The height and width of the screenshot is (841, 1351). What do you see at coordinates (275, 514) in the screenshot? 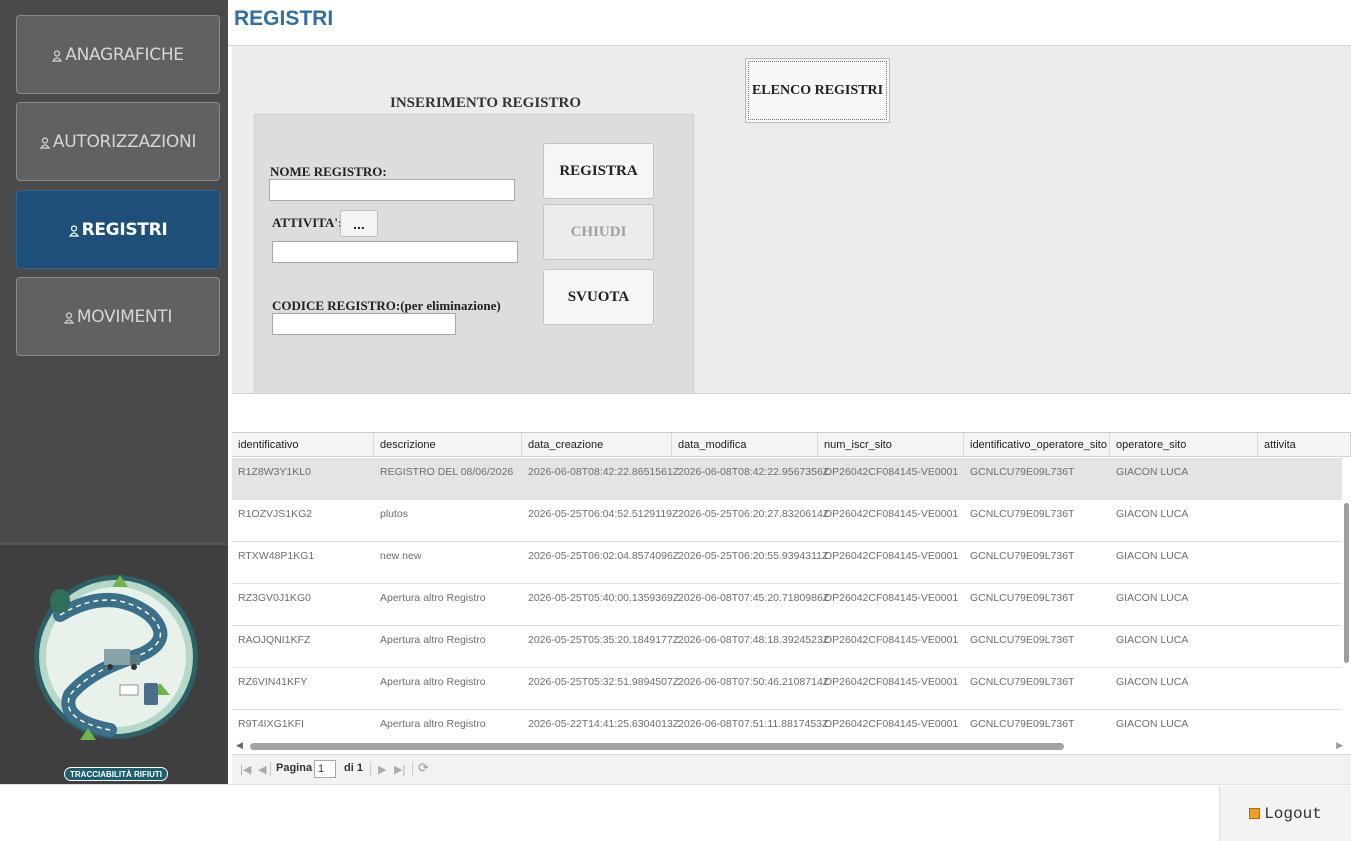
I see `cell-identificativo: R1OZVJS1KG2` at bounding box center [275, 514].